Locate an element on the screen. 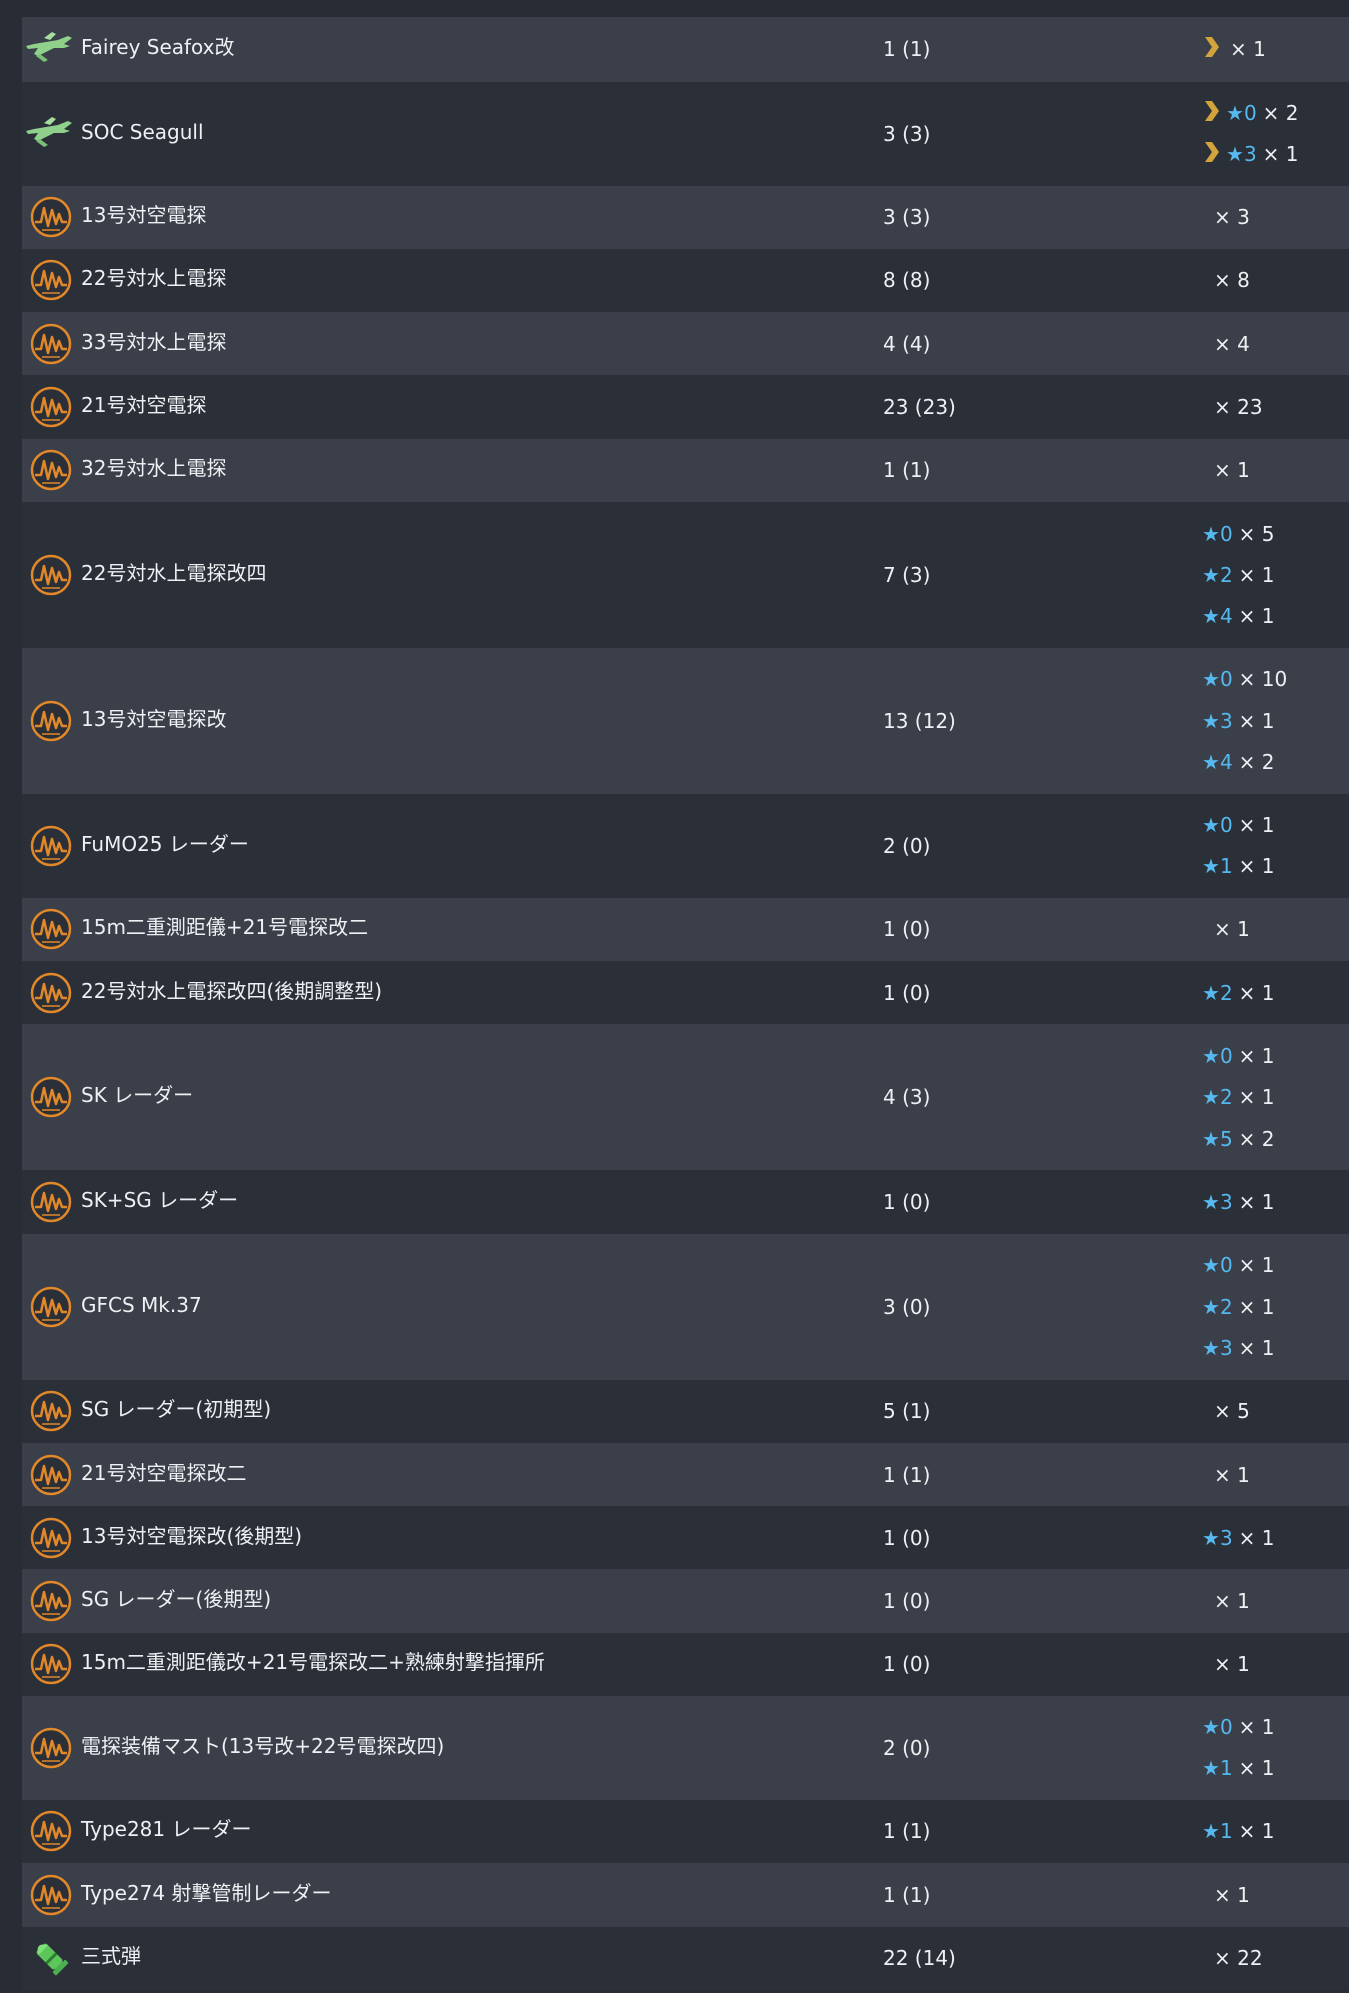 This screenshot has width=1349, height=1993. quantity-multiplier: × 8 is located at coordinates (1232, 280).